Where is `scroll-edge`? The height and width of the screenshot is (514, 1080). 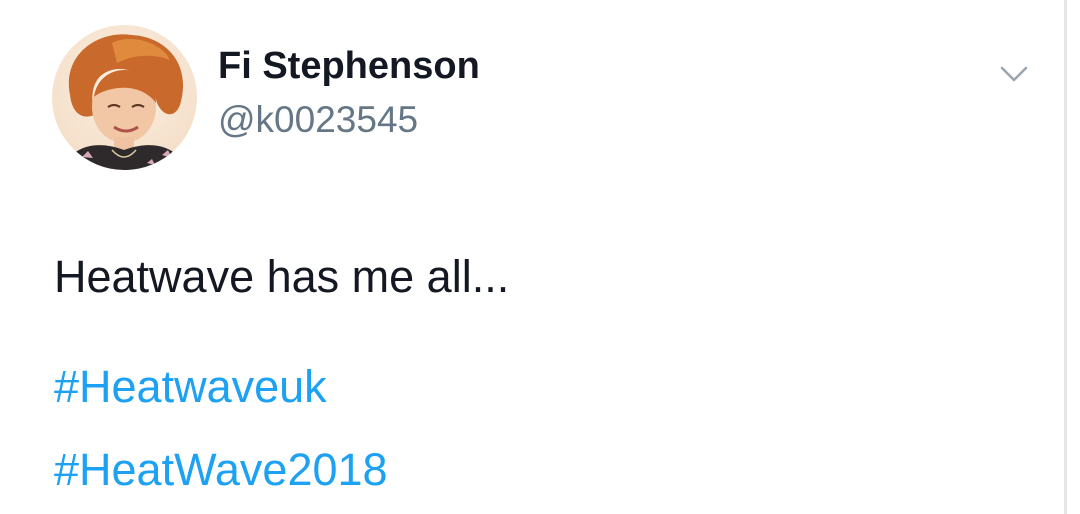 scroll-edge is located at coordinates (1065, 257).